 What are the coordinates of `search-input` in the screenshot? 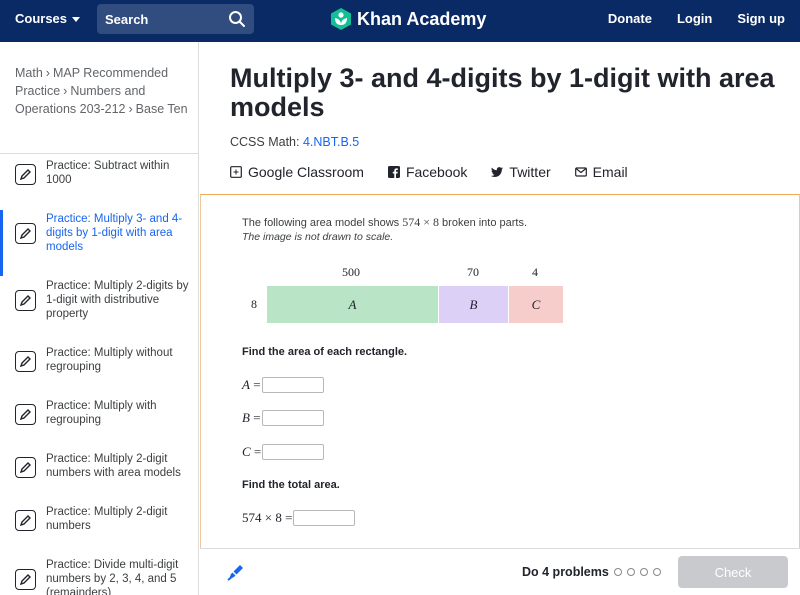 It's located at (164, 19).